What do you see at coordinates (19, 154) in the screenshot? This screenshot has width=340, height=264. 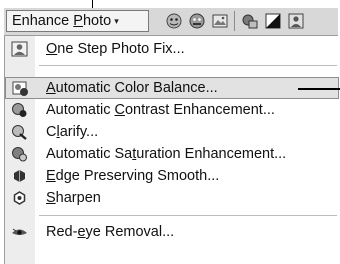 I see `saturation-icon` at bounding box center [19, 154].